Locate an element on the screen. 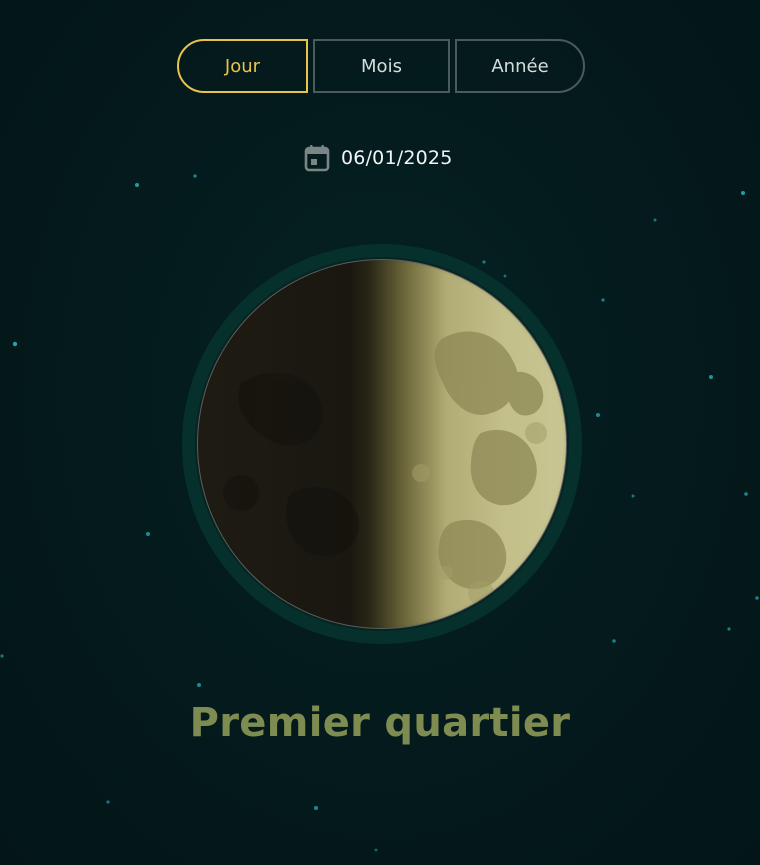 This screenshot has width=760, height=865. date-picker: 06/01/2025 is located at coordinates (378, 158).